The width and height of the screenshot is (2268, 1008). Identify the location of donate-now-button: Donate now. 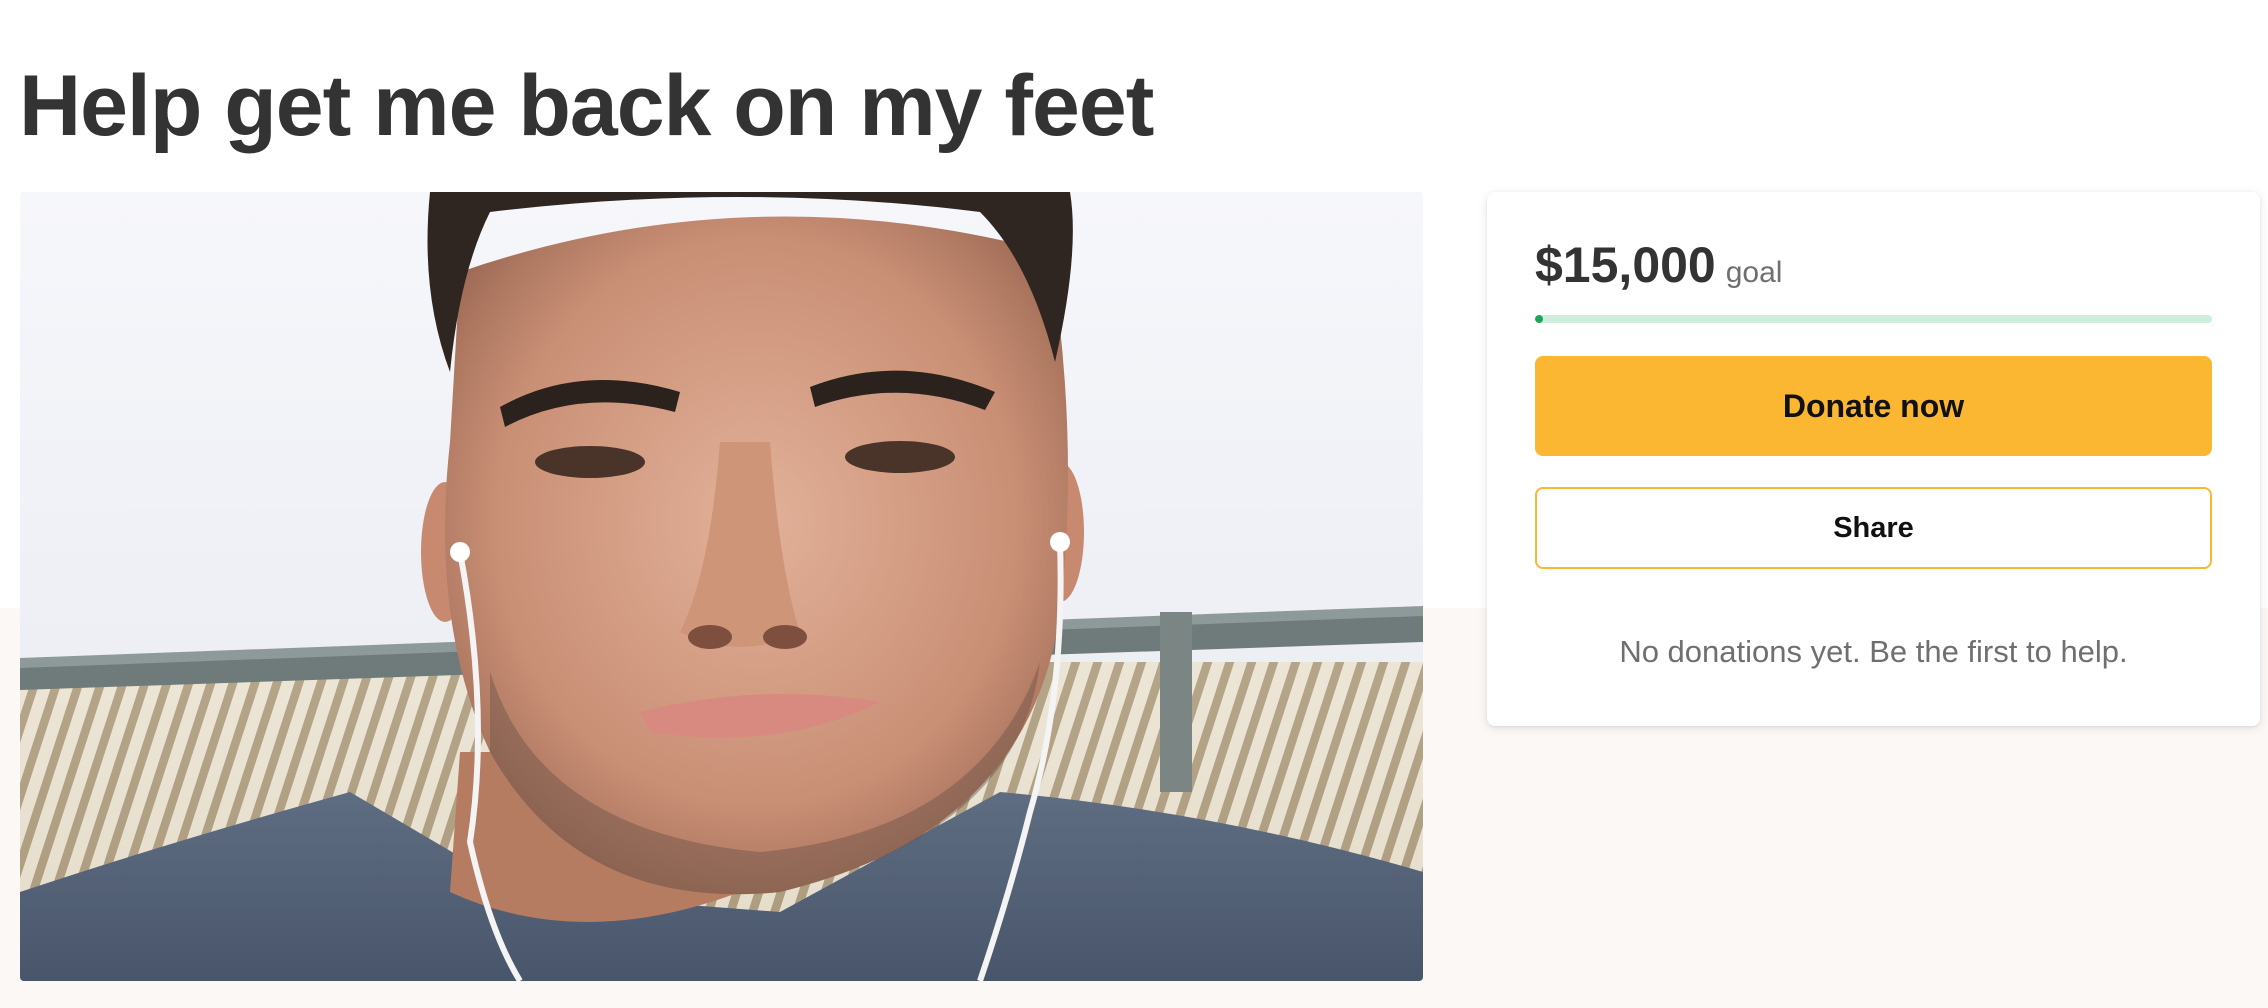
(1873, 406).